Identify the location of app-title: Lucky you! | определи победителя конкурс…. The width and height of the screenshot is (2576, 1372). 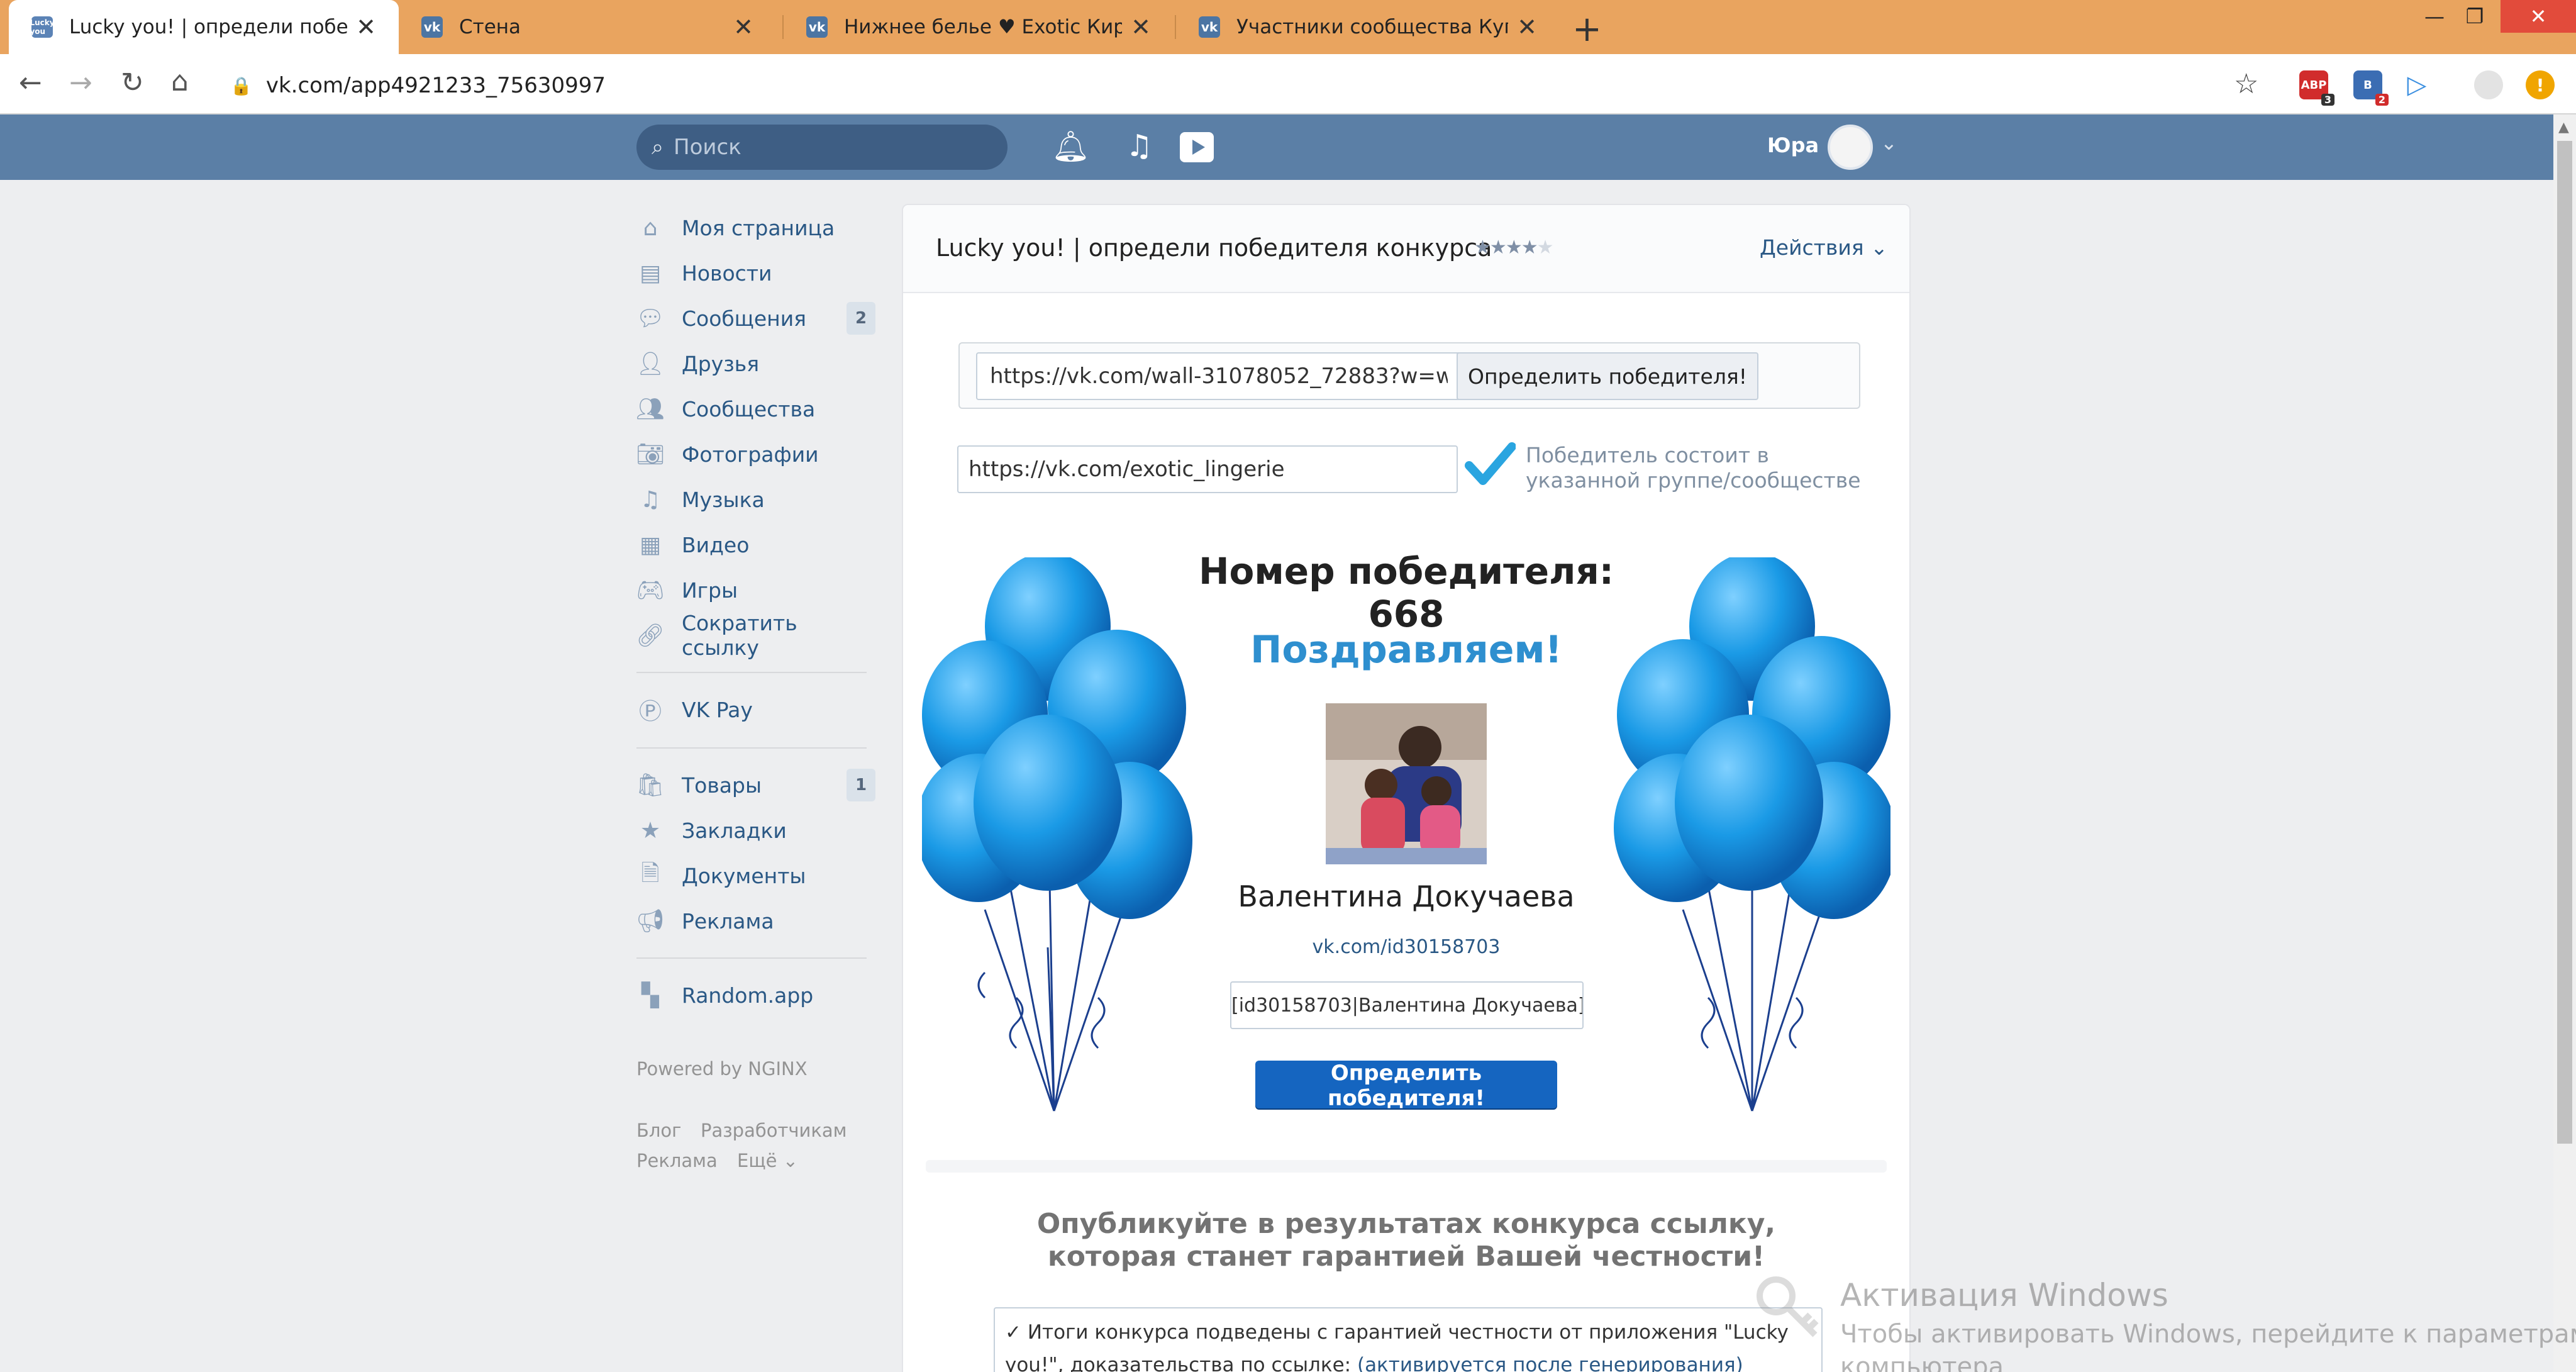
(1214, 248).